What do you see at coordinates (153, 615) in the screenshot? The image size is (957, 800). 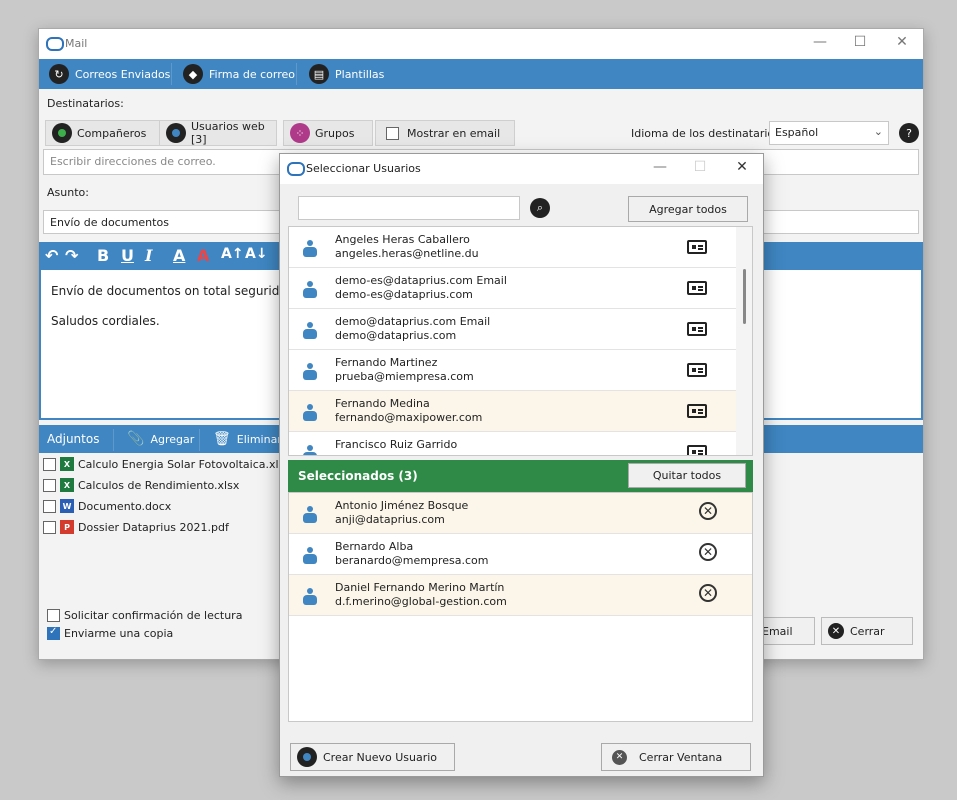 I see `read-receipt-label: Solicitar confirmación de lectura` at bounding box center [153, 615].